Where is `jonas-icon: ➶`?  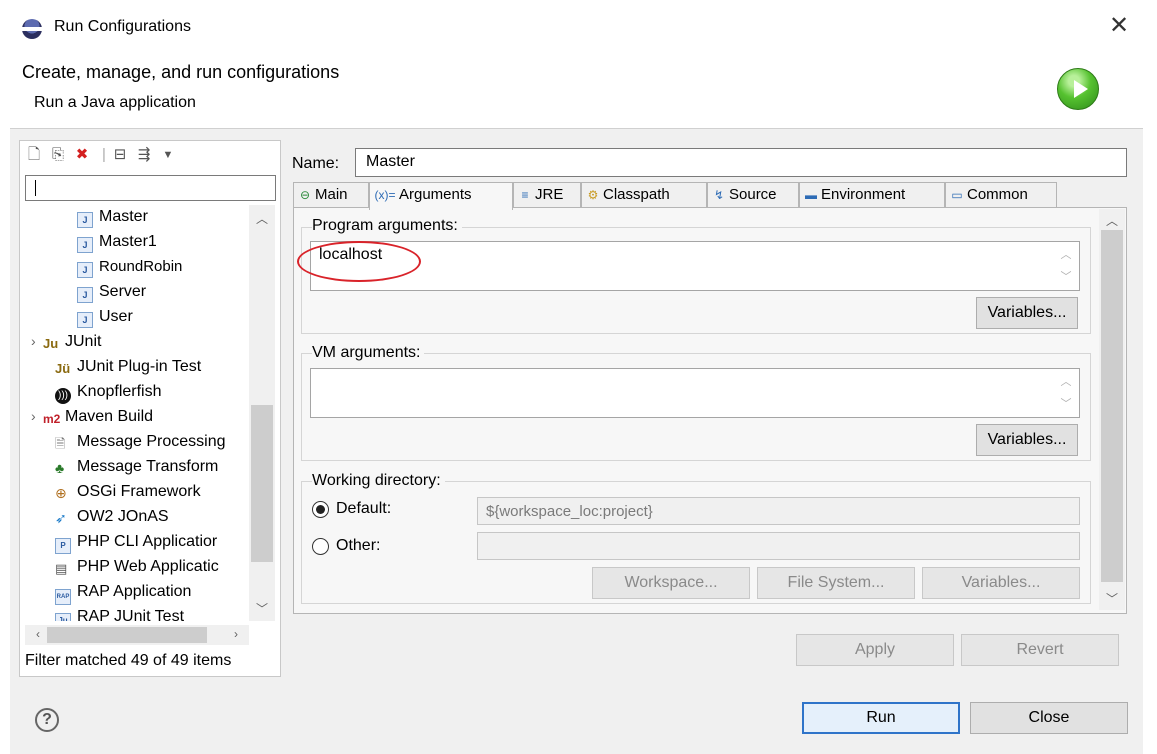 jonas-icon: ➶ is located at coordinates (61, 518).